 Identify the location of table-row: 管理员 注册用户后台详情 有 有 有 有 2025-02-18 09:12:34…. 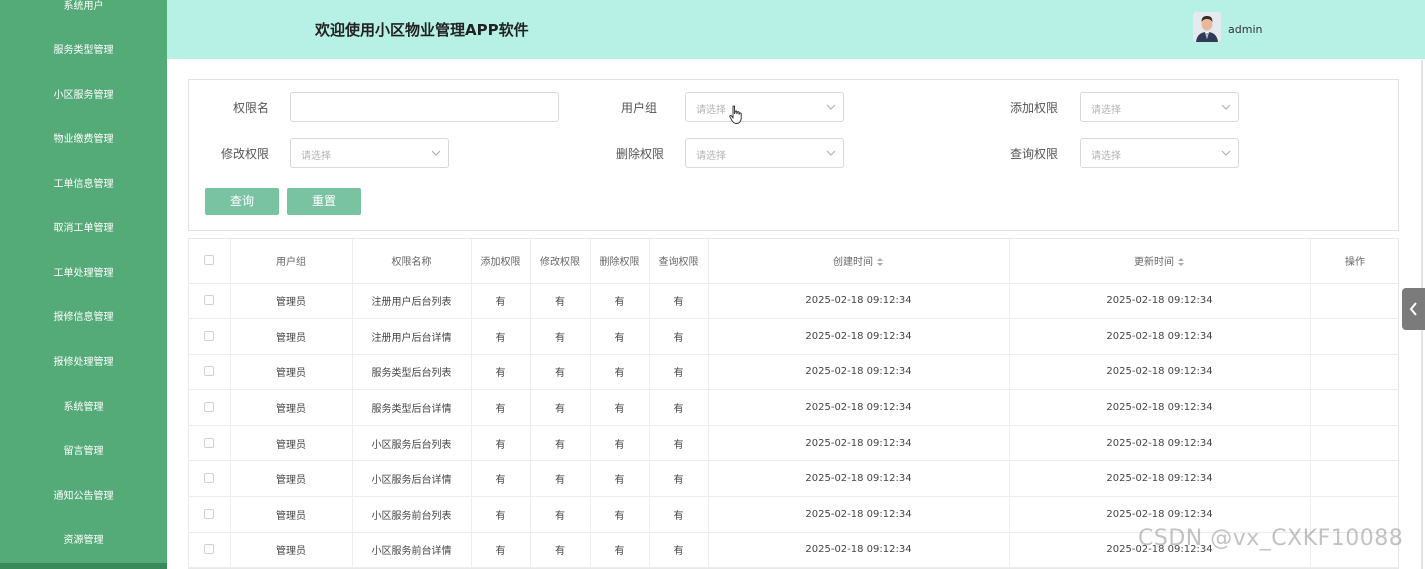
(793, 336).